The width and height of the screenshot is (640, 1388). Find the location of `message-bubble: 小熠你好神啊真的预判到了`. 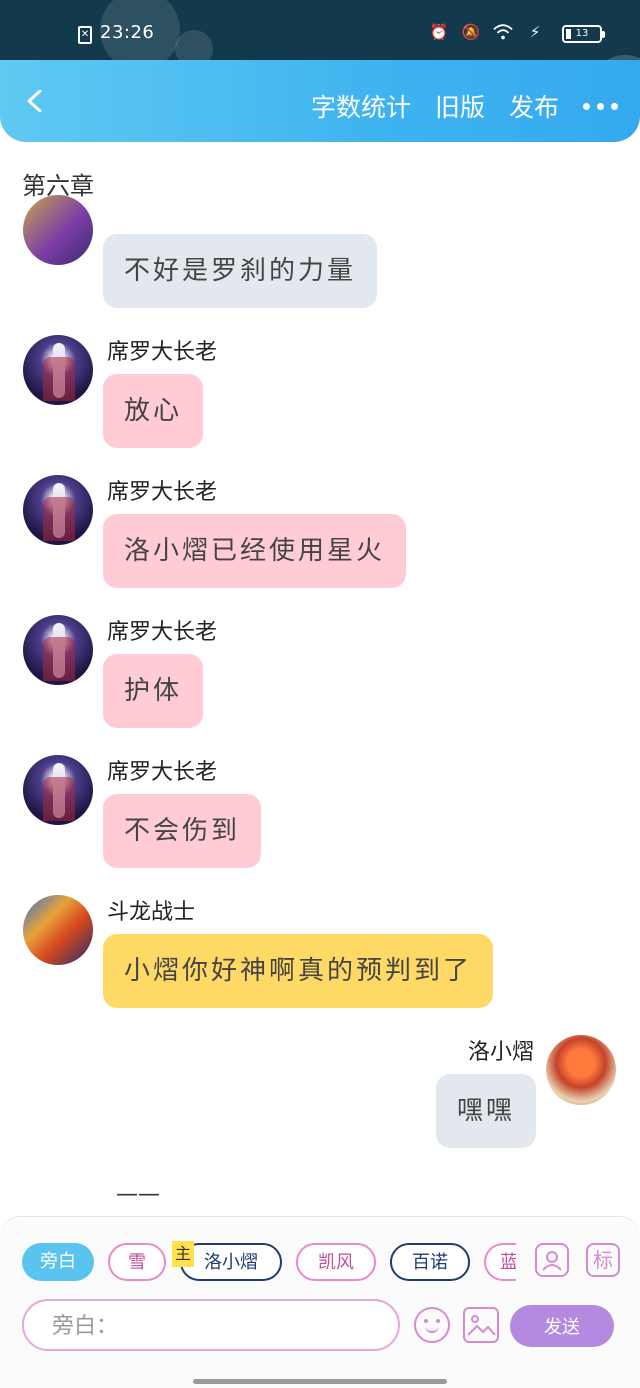

message-bubble: 小熠你好神啊真的预判到了 is located at coordinates (298, 971).